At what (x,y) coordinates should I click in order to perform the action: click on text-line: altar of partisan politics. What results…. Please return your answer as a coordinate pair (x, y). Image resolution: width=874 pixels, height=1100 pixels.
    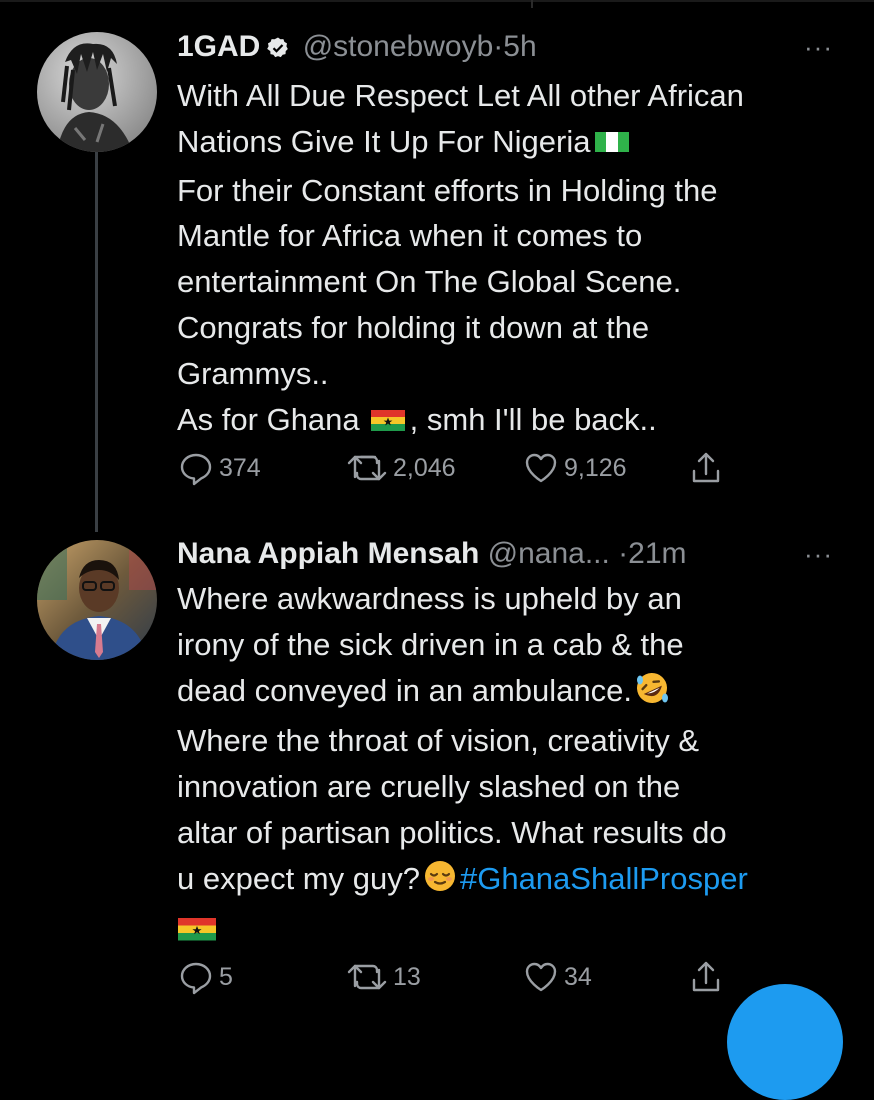
    Looking at the image, I should click on (452, 832).